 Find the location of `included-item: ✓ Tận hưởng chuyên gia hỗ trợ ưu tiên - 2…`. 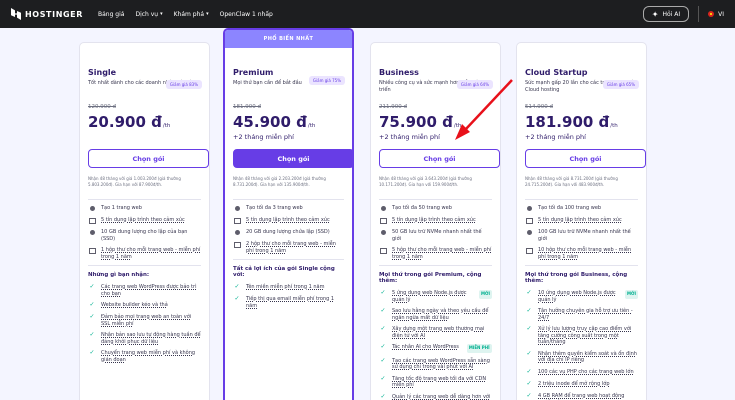

included-item: ✓ Tận hưởng chuyên gia hỗ trợ ưu tiên - 2… is located at coordinates (581, 314).